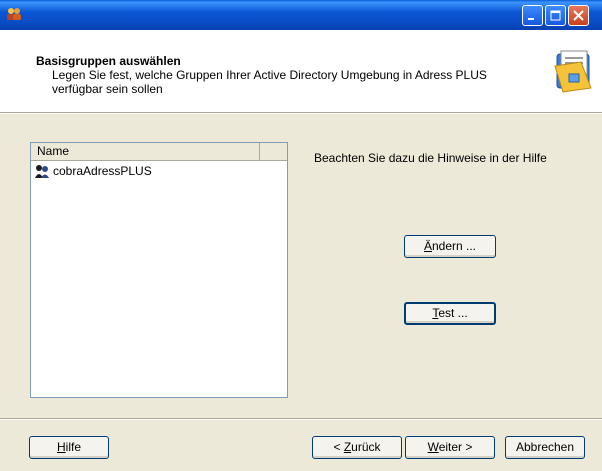  Describe the element at coordinates (108, 61) in the screenshot. I see `page-title: Basisgruppen auswählen` at that location.